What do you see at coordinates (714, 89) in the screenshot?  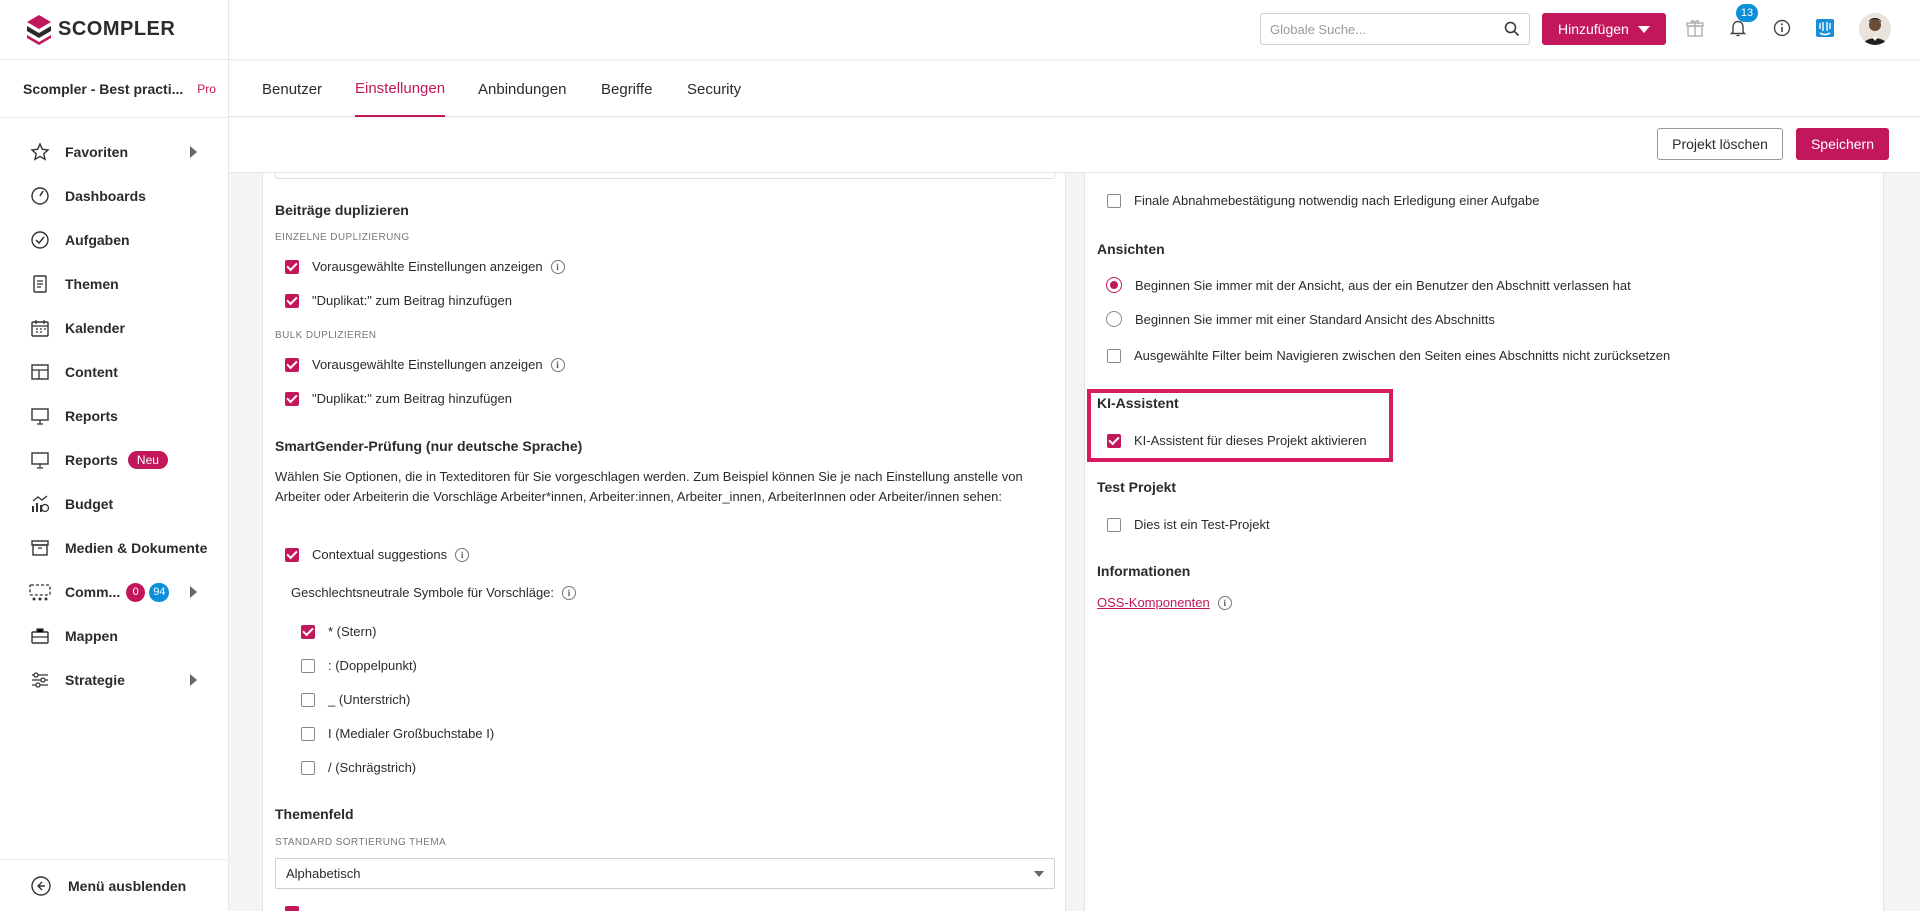 I see `tab-security: Security` at bounding box center [714, 89].